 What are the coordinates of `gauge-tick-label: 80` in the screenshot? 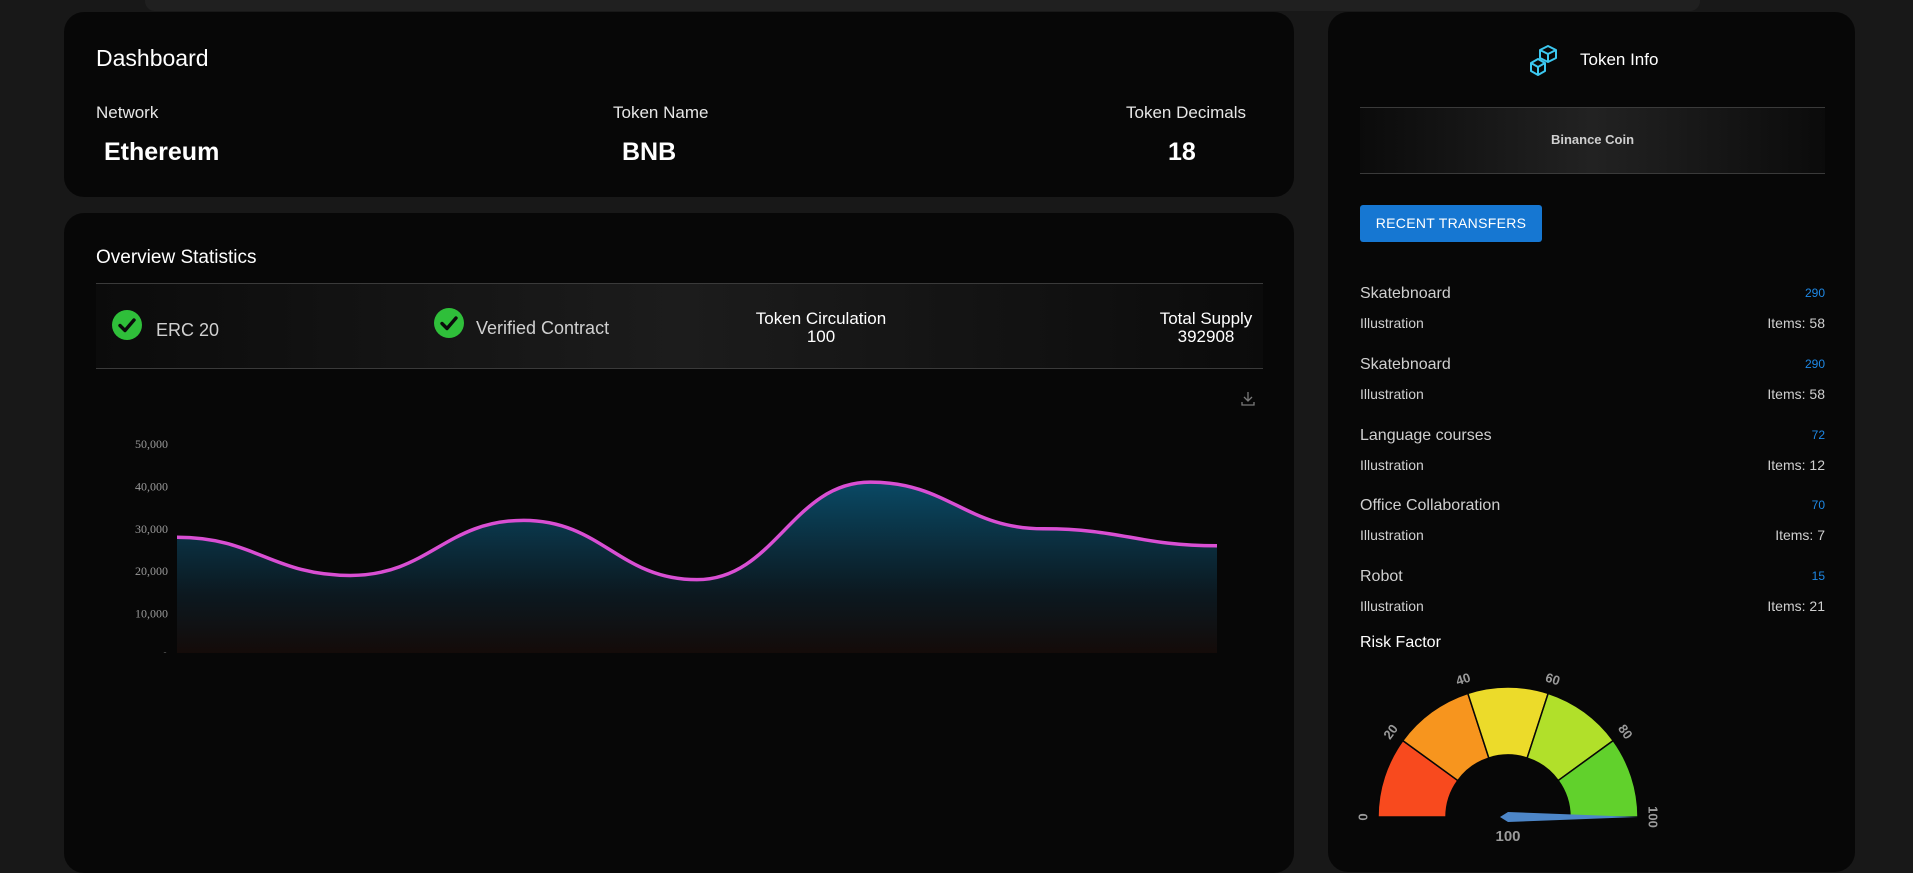 It's located at (1625, 731).